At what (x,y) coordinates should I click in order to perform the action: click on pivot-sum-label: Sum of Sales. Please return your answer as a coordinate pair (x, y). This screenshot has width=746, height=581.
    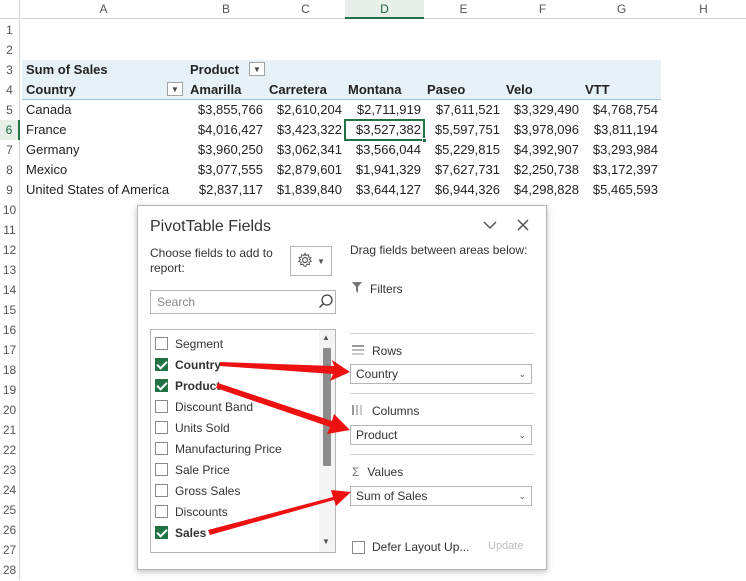
    Looking at the image, I should click on (103, 70).